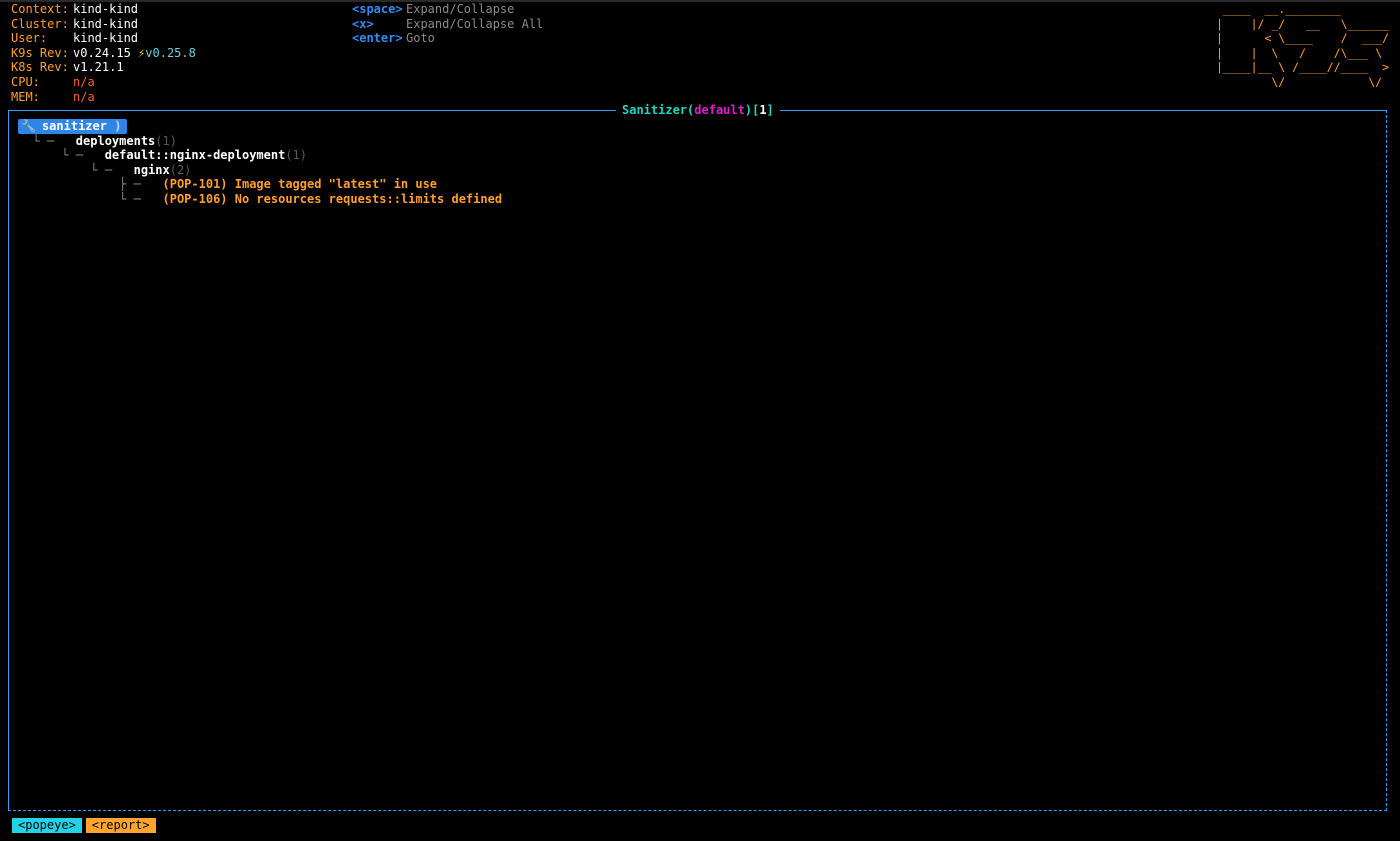  What do you see at coordinates (260, 170) in the screenshot?
I see `tree-node-container: └ ─ nginx(2)` at bounding box center [260, 170].